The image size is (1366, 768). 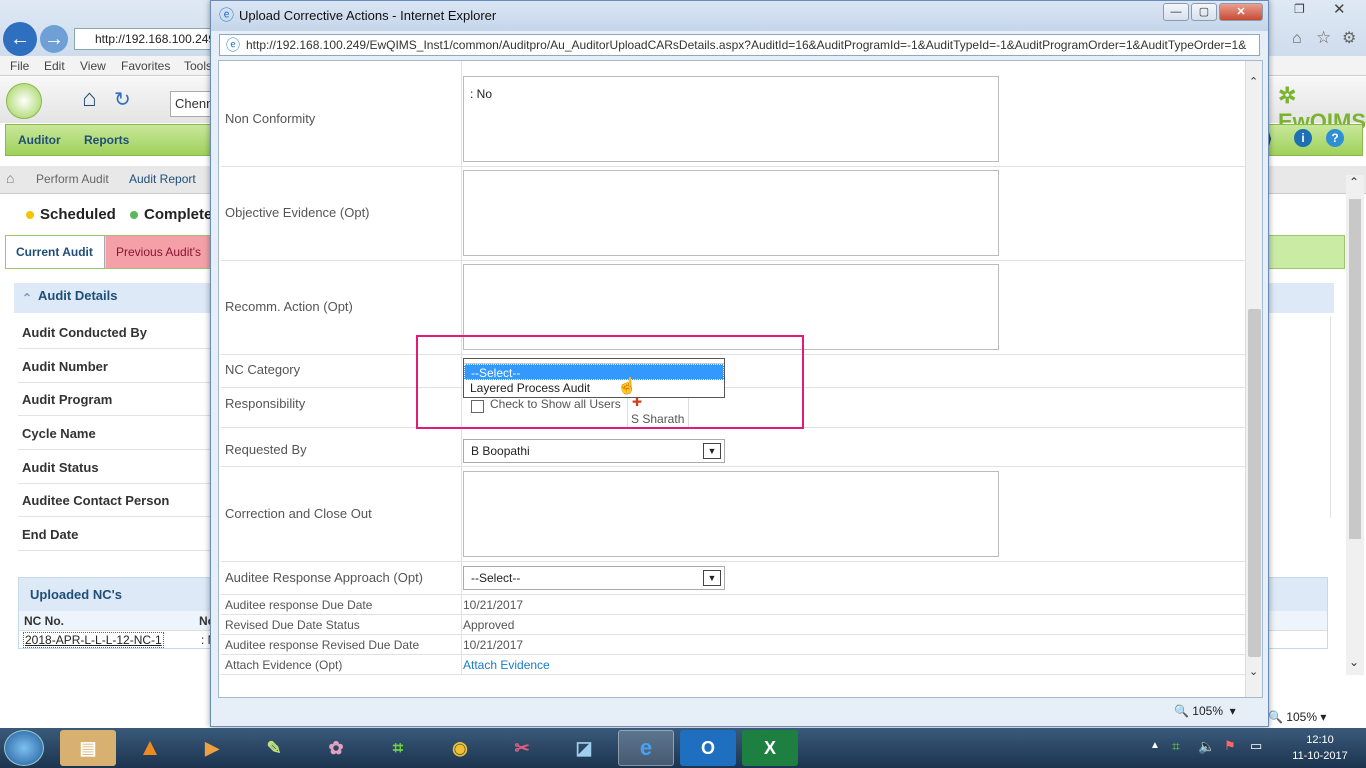 I want to click on clock: 12:10 11-10-2017, so click(x=1320, y=748).